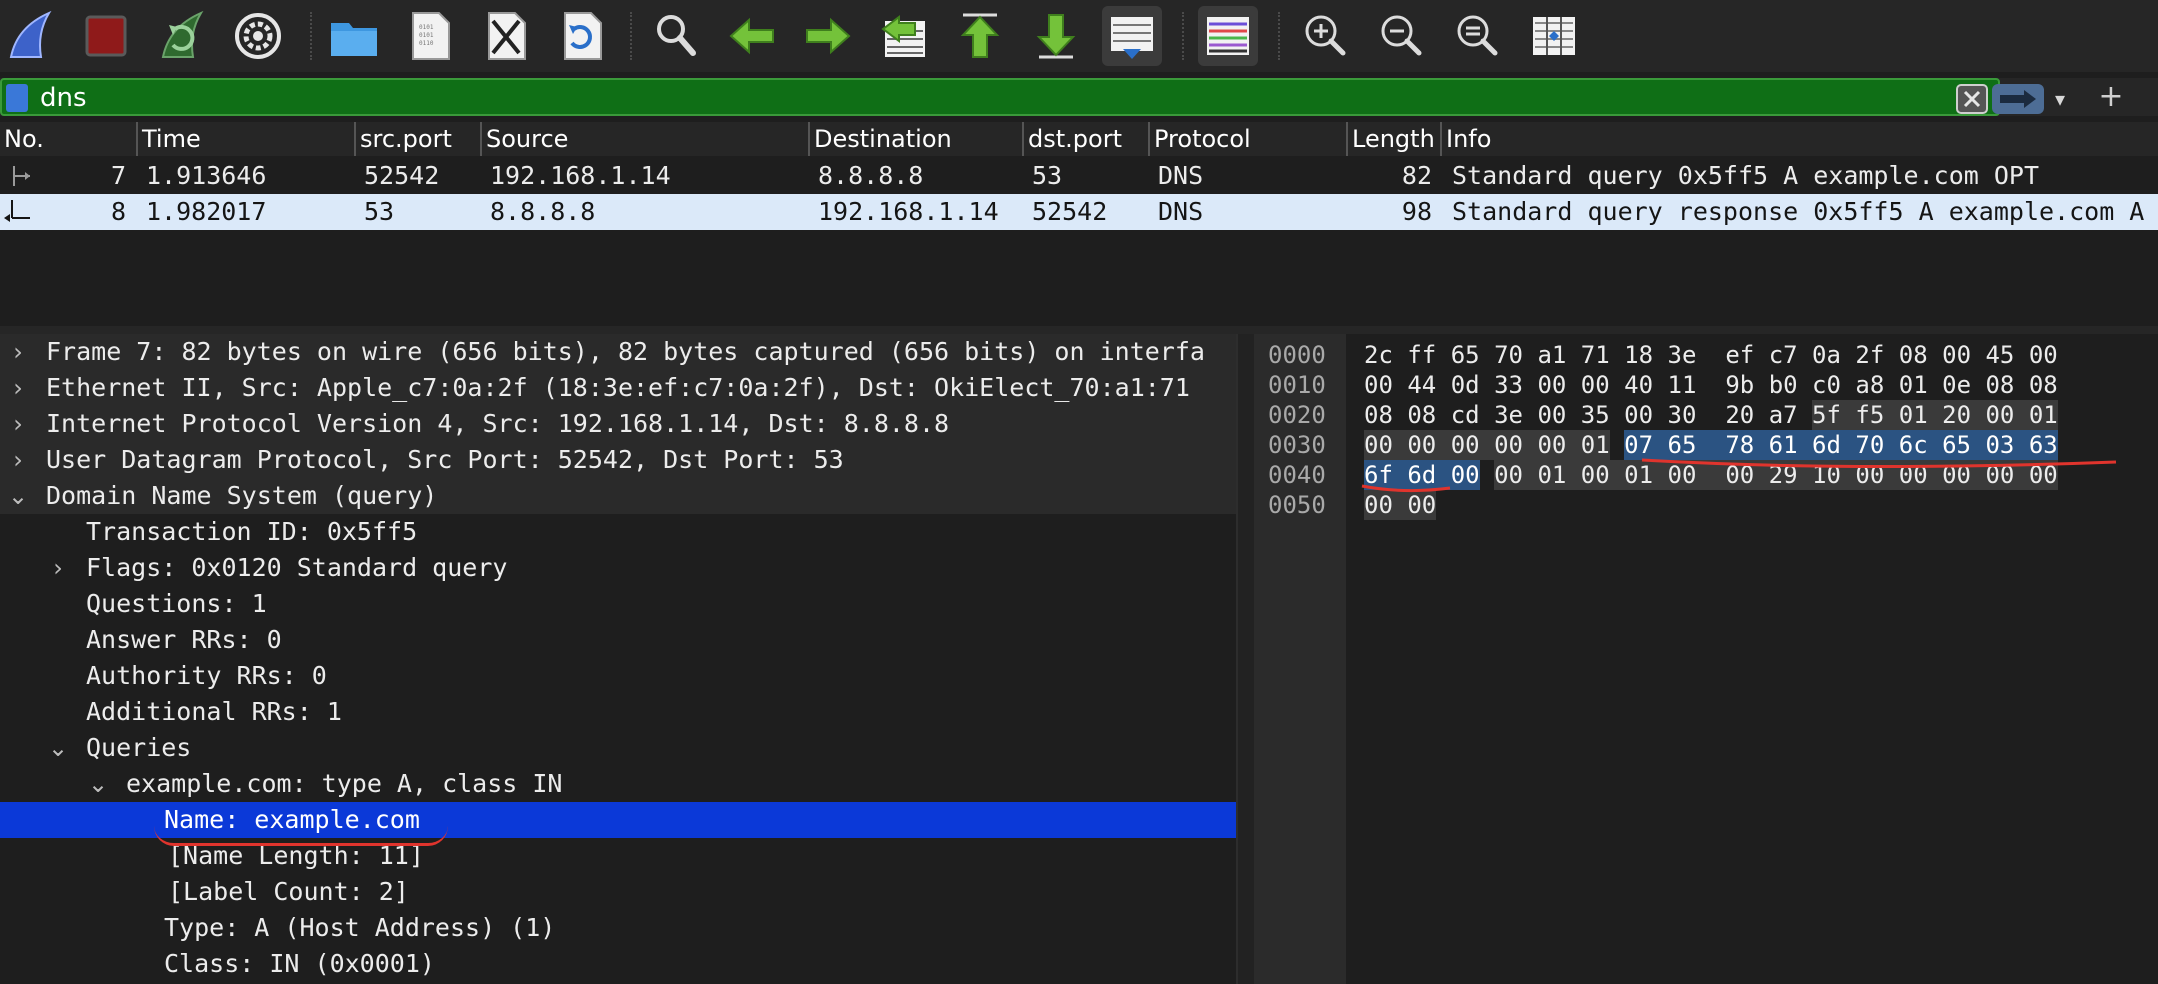  I want to click on reload-file-icon, so click(583, 36).